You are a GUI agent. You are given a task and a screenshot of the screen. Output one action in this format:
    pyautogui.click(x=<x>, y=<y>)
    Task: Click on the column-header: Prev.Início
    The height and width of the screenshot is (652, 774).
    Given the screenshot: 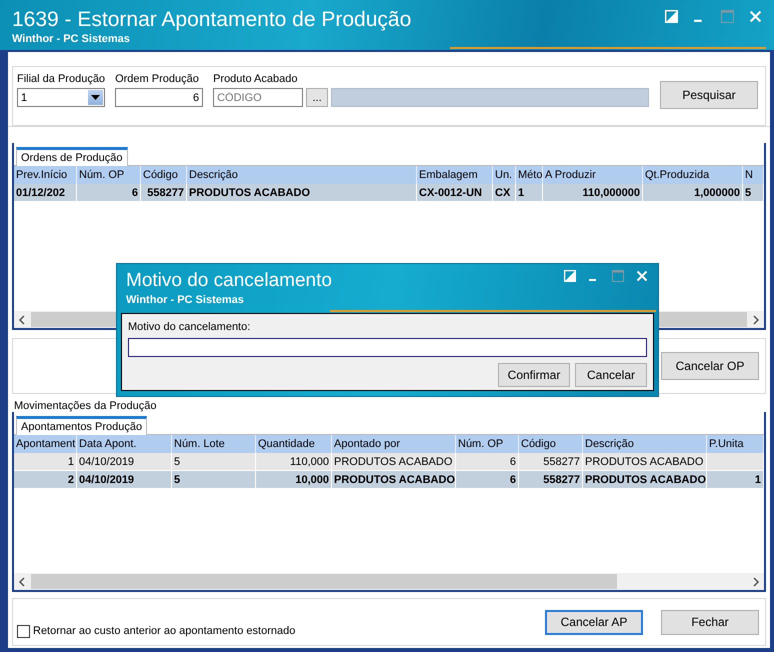 What is the action you would take?
    pyautogui.click(x=45, y=175)
    